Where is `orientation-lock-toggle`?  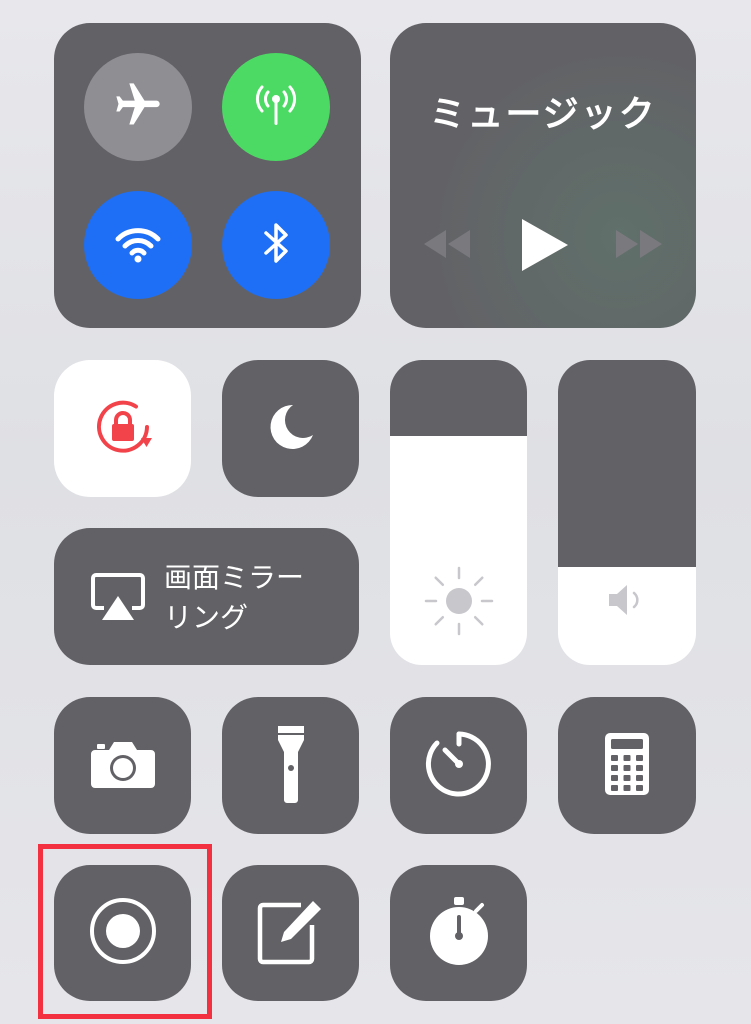 orientation-lock-toggle is located at coordinates (122, 428).